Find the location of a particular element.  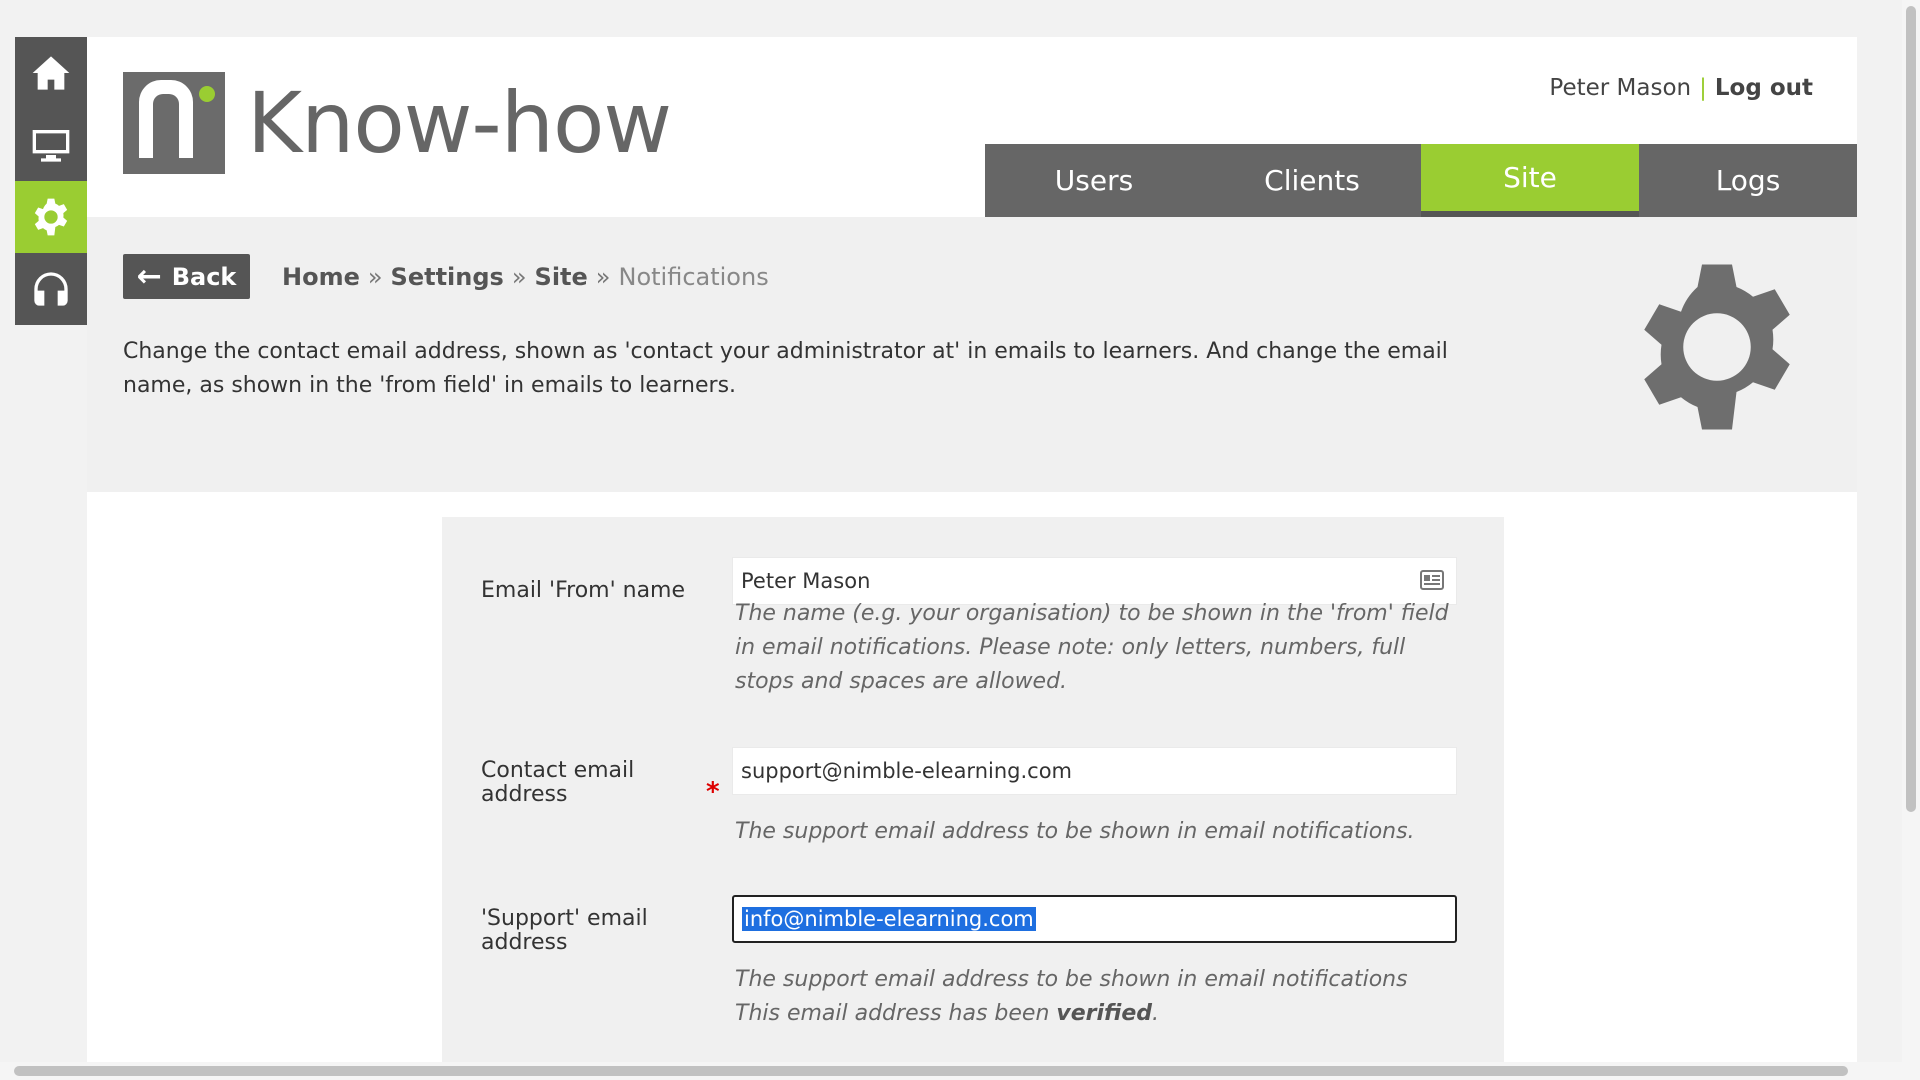

brand-name: Know-how is located at coordinates (459, 123).